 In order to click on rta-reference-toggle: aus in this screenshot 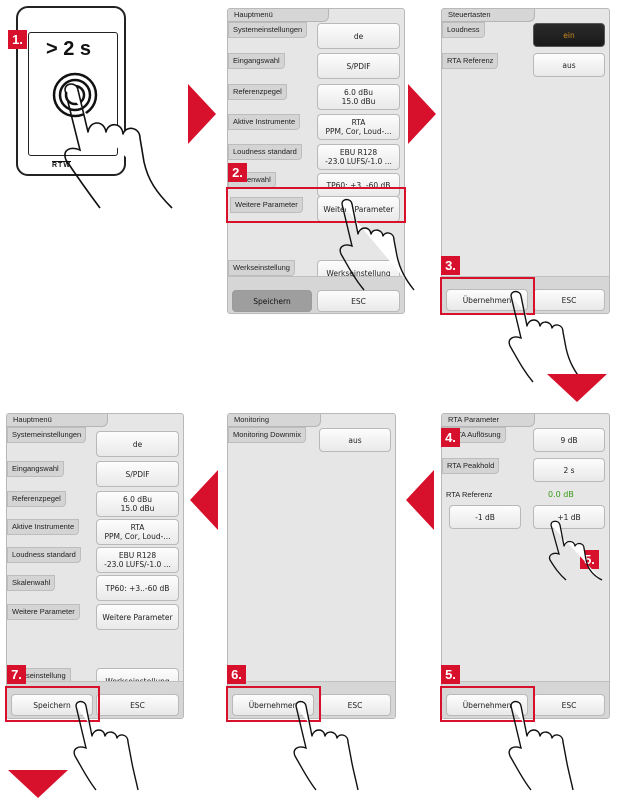, I will do `click(569, 65)`.